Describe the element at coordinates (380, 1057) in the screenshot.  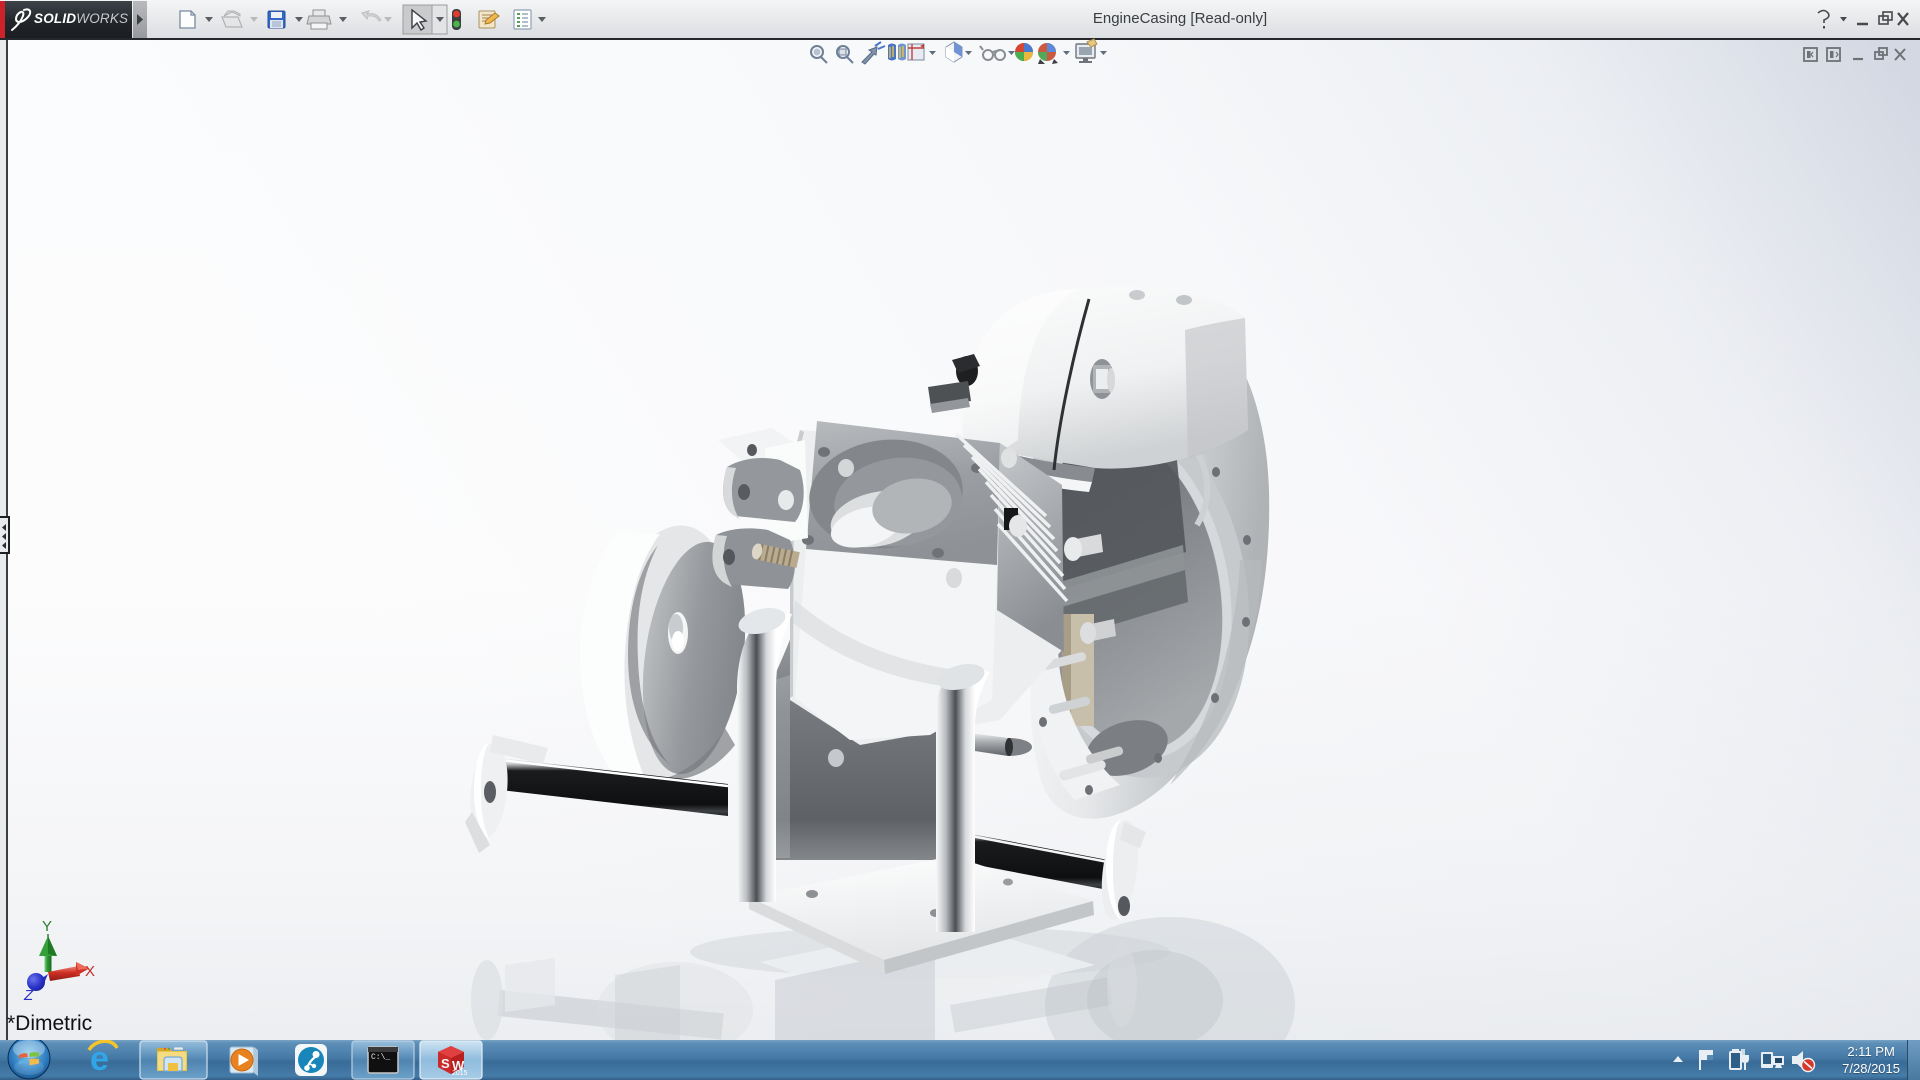
I see `svg-text: C:\_` at that location.